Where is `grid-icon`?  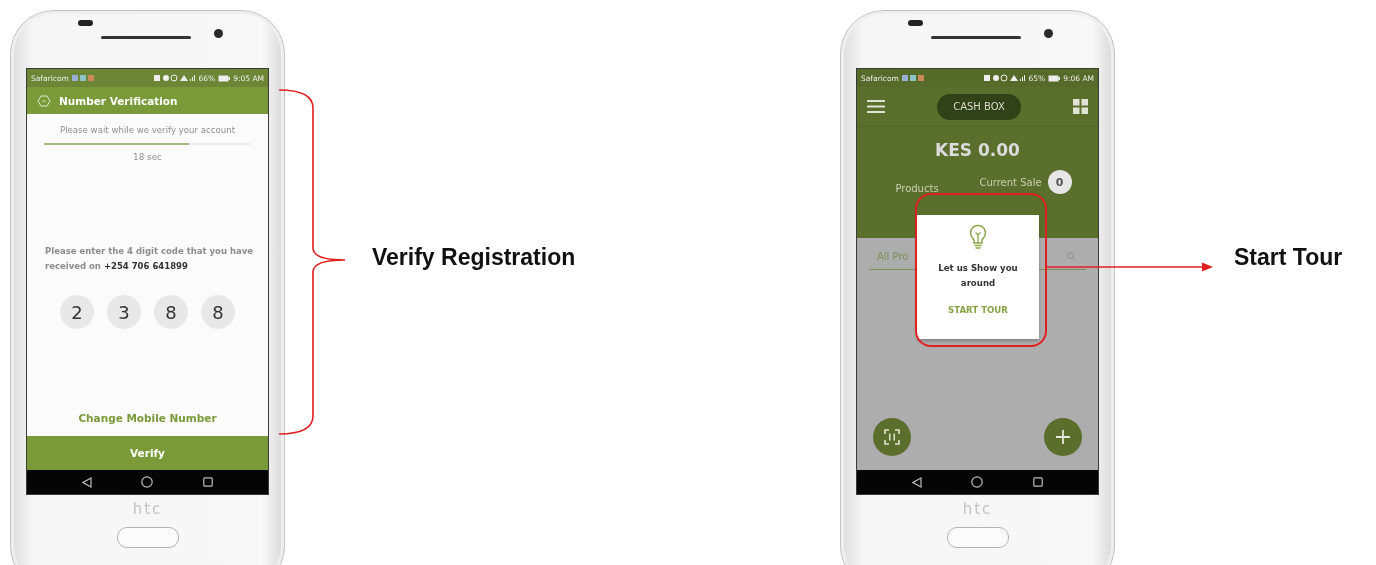 grid-icon is located at coordinates (1080, 106).